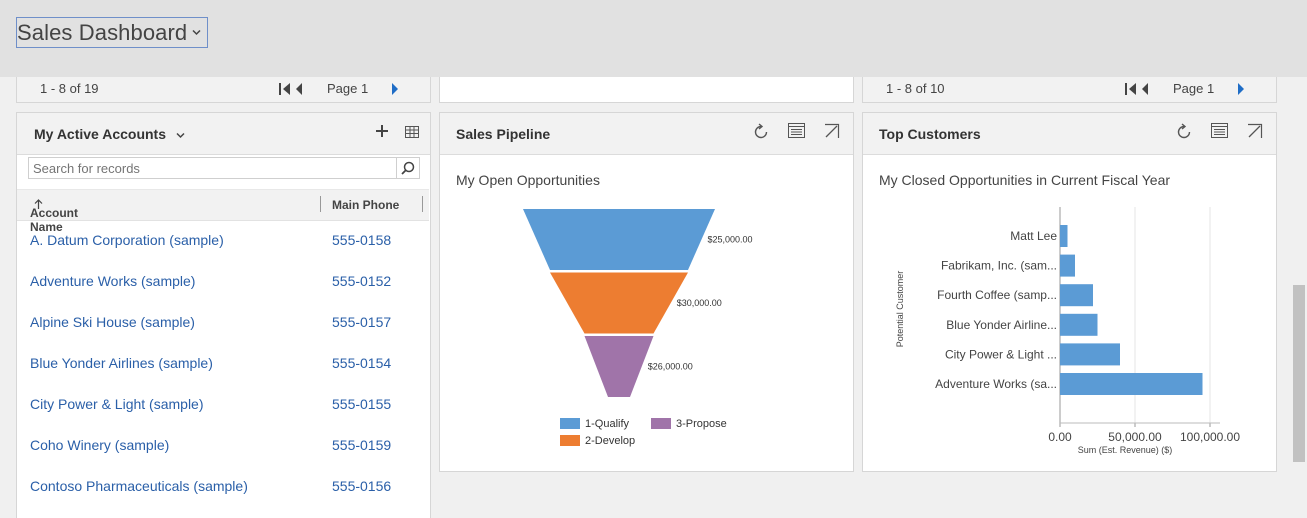 The width and height of the screenshot is (1307, 518). I want to click on account-name-link: Blue Yonder Airlines (sample), so click(121, 363).